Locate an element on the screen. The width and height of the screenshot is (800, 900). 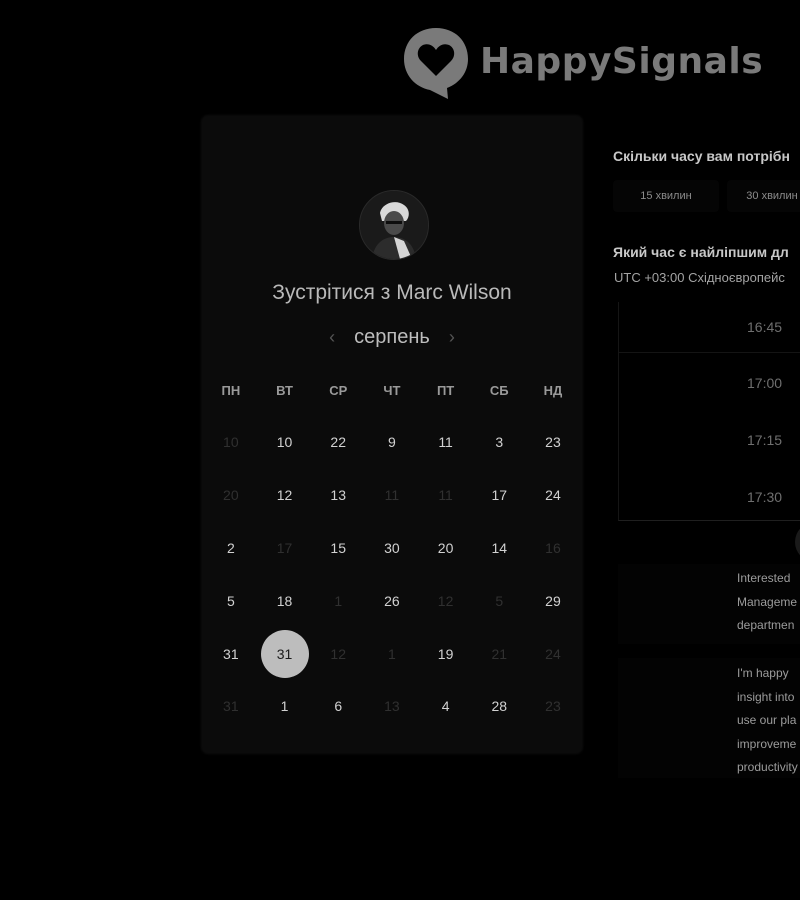
weekday-label: НД is located at coordinates (553, 390).